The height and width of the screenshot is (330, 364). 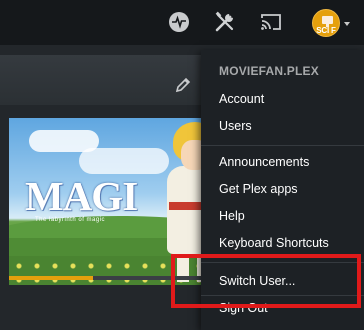 What do you see at coordinates (264, 162) in the screenshot?
I see `menu-item-announcements: Announcements` at bounding box center [264, 162].